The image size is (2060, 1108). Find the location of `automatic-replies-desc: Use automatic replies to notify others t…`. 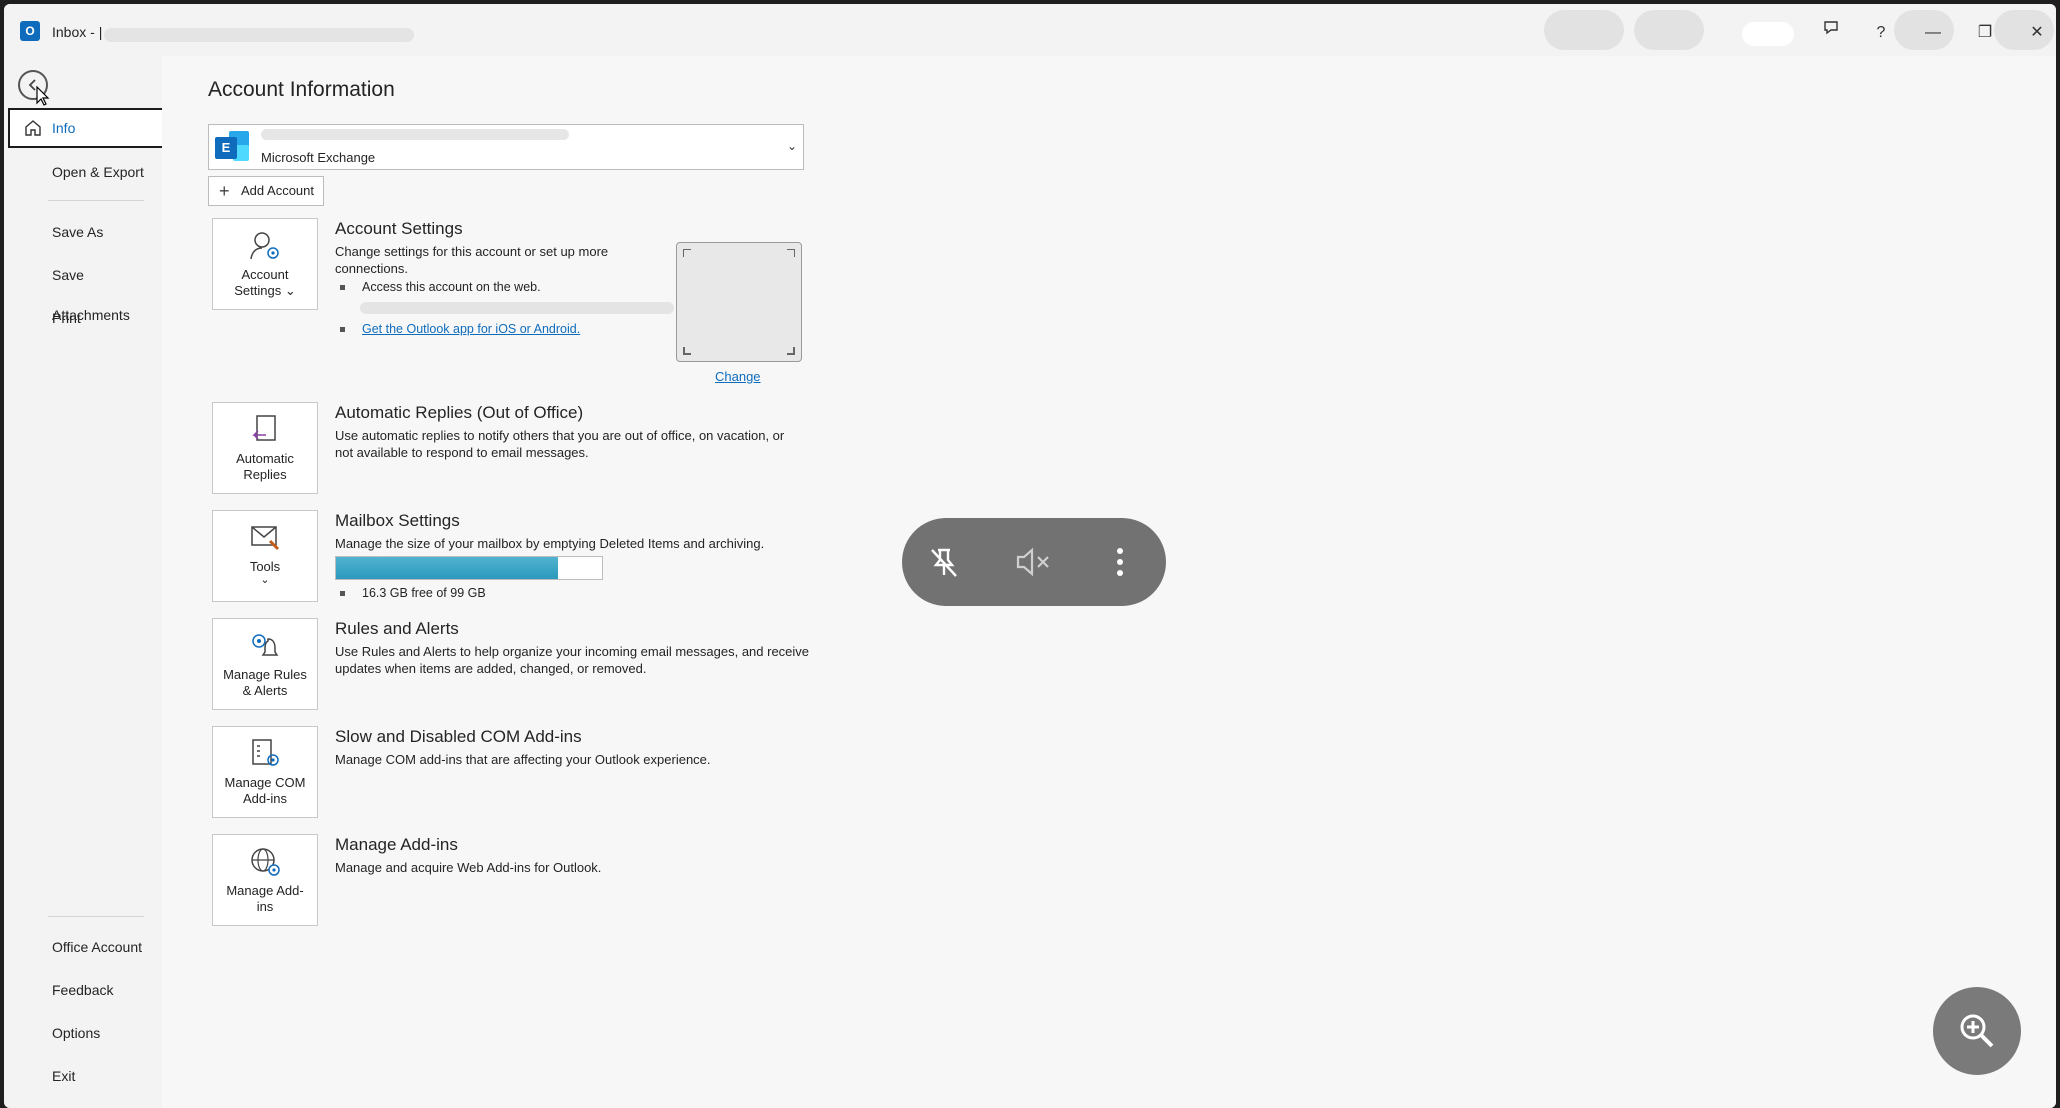

automatic-replies-desc: Use automatic replies to notify others t… is located at coordinates (560, 444).